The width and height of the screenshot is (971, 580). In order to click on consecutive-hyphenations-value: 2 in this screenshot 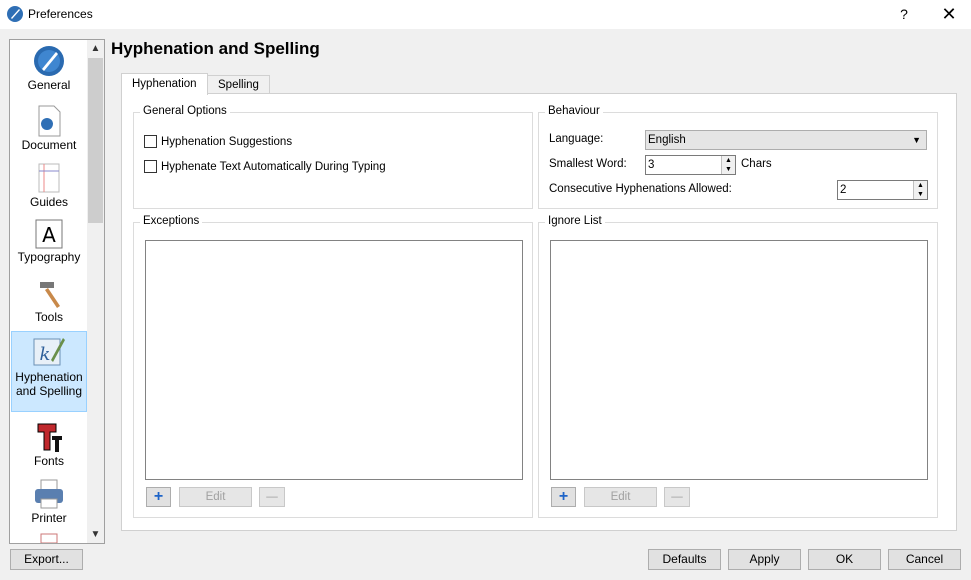, I will do `click(843, 190)`.